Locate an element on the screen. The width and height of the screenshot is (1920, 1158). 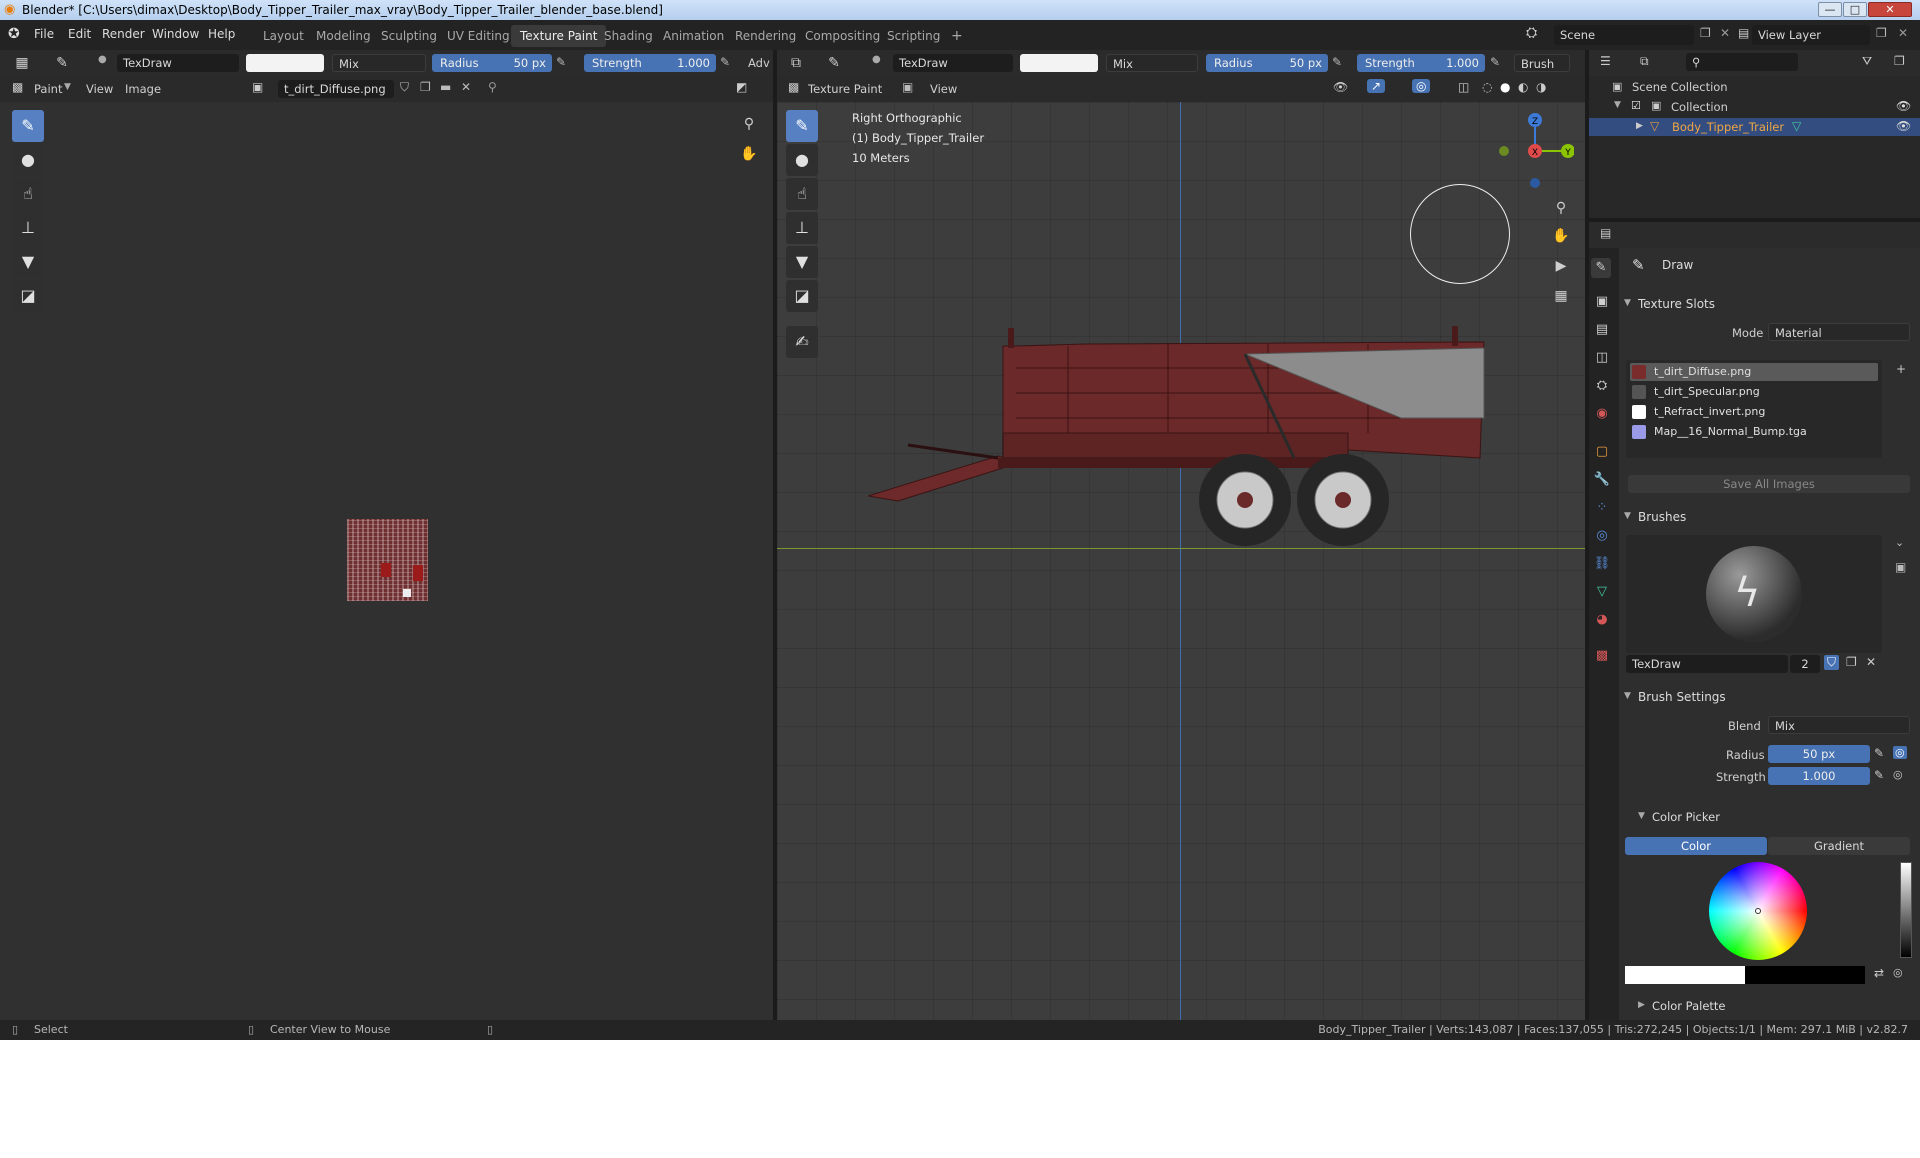
navigation-gizmo: Z X Y is located at coordinates (1529, 150).